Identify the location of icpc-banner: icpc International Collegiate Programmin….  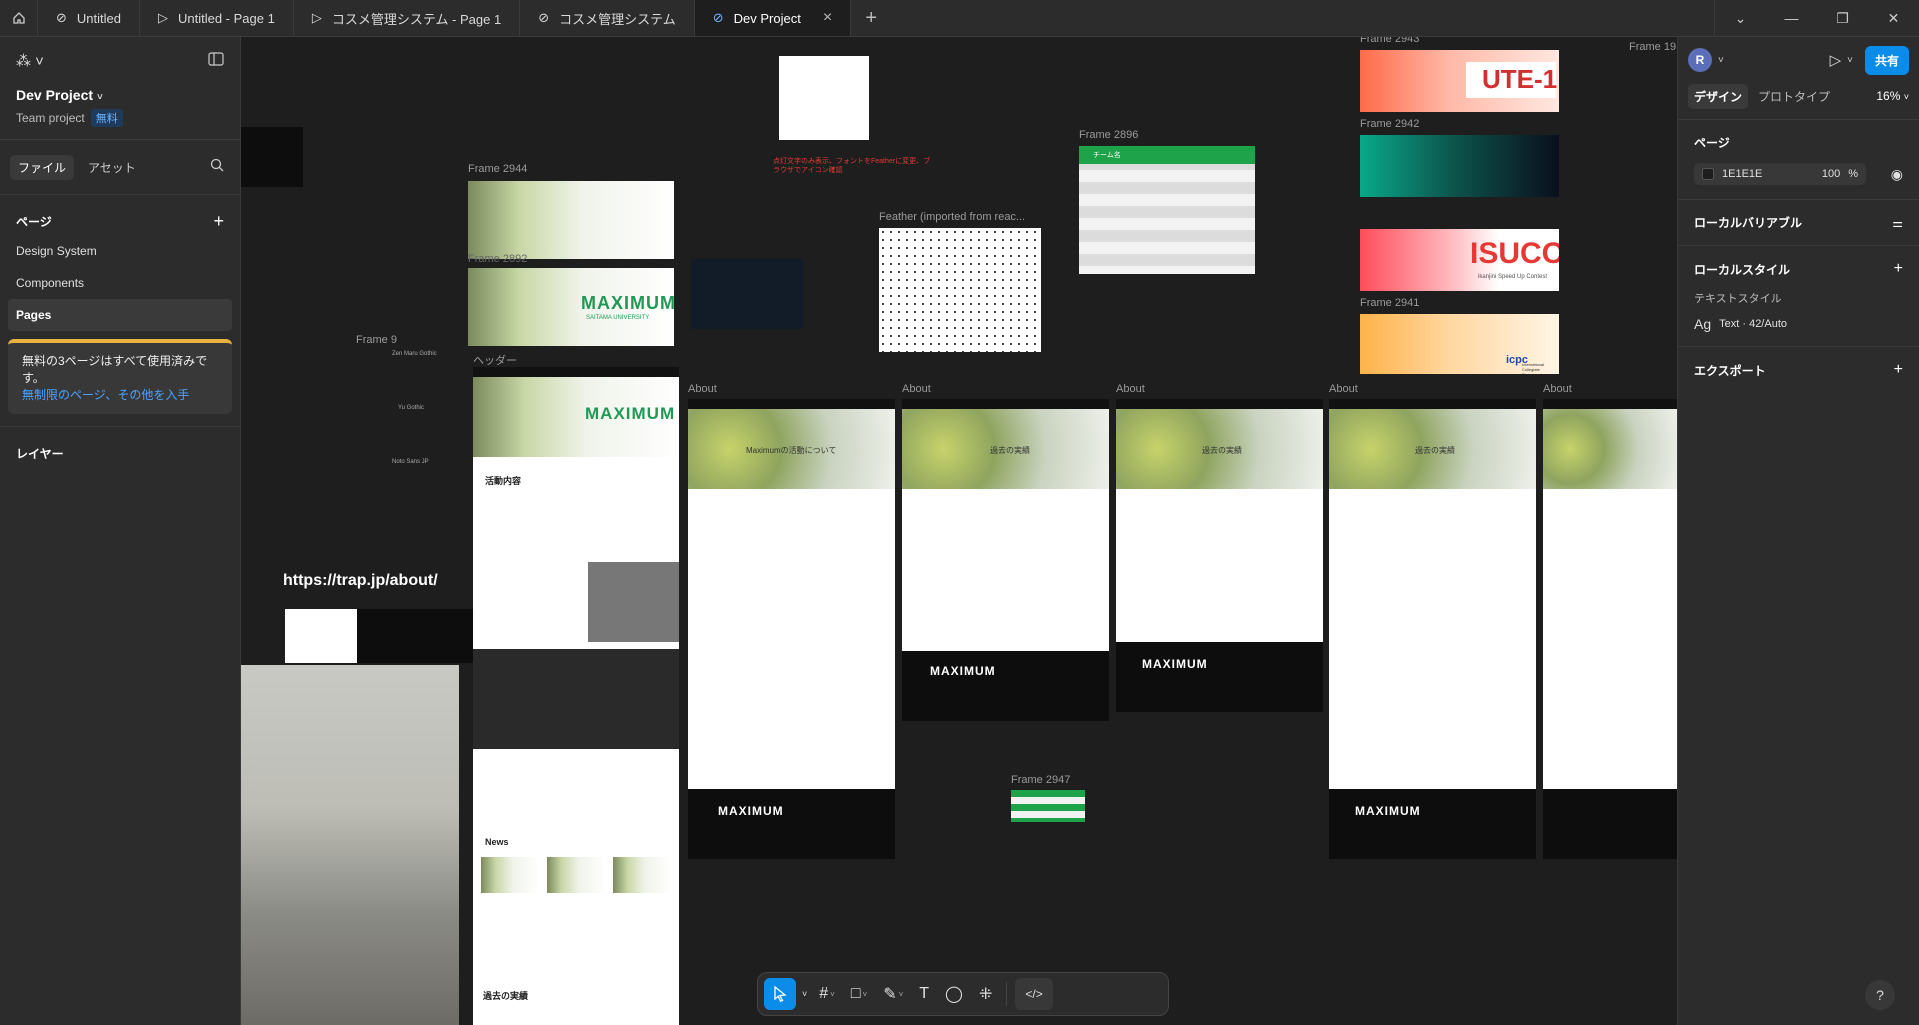
(1459, 344).